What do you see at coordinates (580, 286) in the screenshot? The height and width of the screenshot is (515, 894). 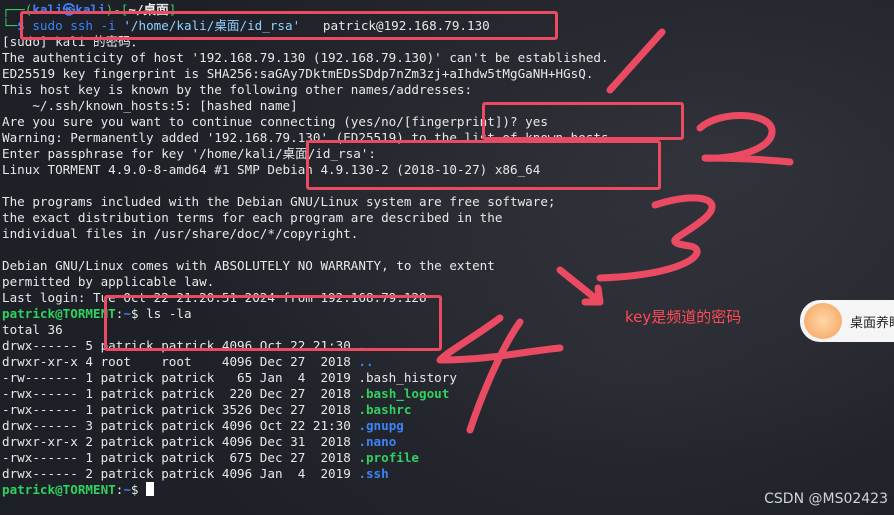 I see `annotation-arrow` at bounding box center [580, 286].